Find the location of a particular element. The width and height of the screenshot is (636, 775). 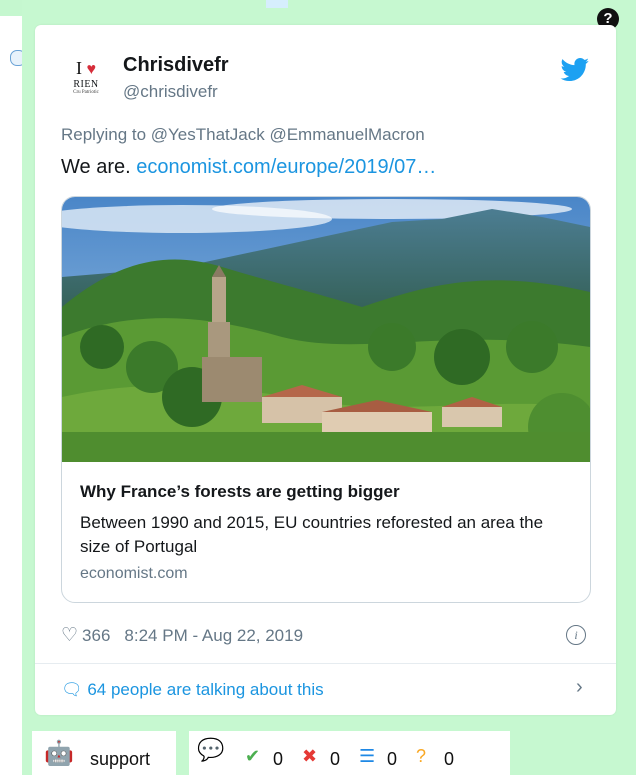

talking-link: 🗨 64 people are talking about this is located at coordinates (192, 690).